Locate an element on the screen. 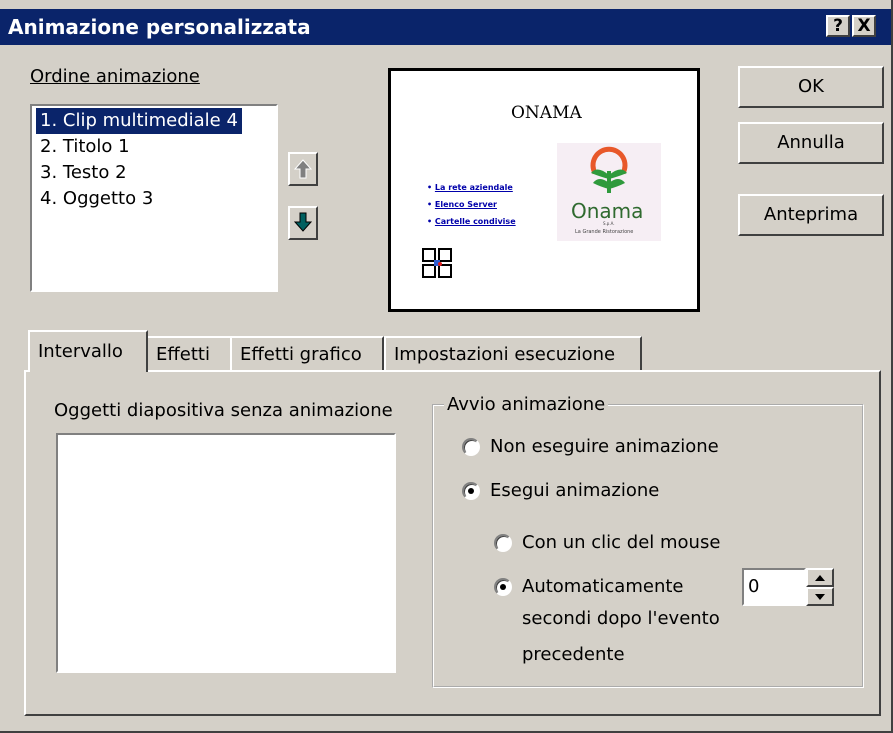 This screenshot has width=893, height=733. seconds-after-label: secondi dopo l'evento is located at coordinates (621, 618).